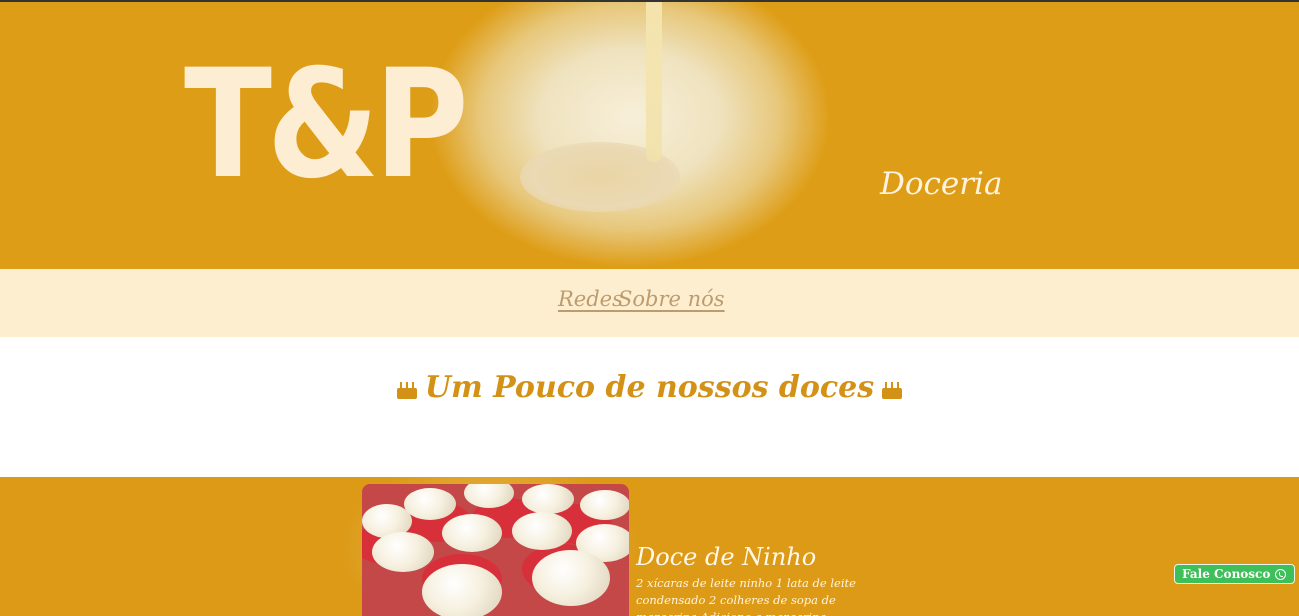 This screenshot has height=616, width=1299. I want to click on nav-link-sobre-nos: Sobre nós, so click(671, 299).